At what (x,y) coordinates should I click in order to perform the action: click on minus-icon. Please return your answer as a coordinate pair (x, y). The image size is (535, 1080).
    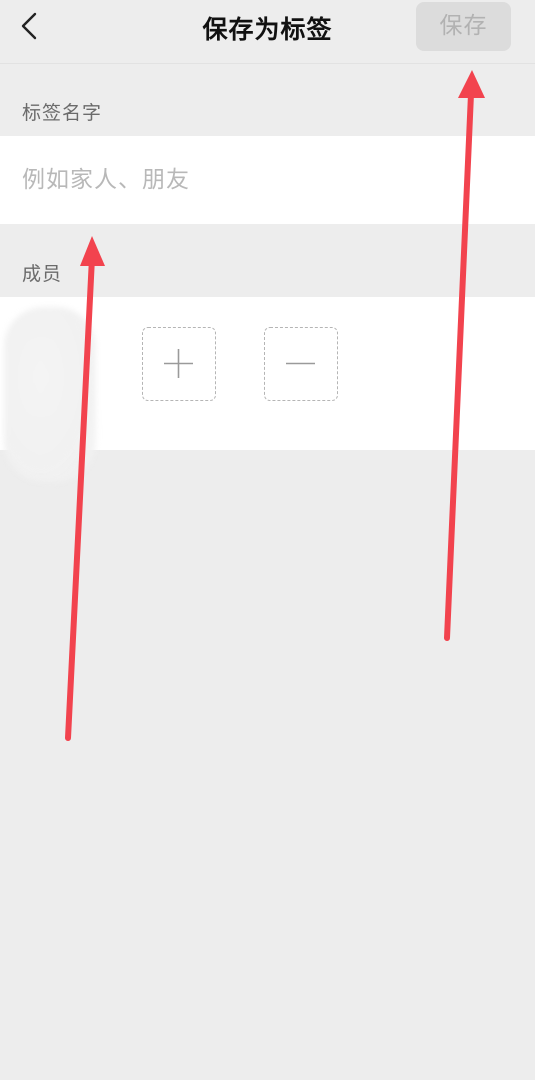
    Looking at the image, I should click on (300, 363).